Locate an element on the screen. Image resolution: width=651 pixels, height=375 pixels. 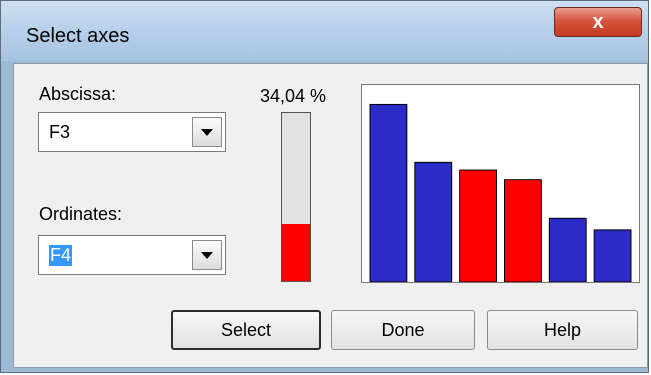
help-button: Help is located at coordinates (562, 330).